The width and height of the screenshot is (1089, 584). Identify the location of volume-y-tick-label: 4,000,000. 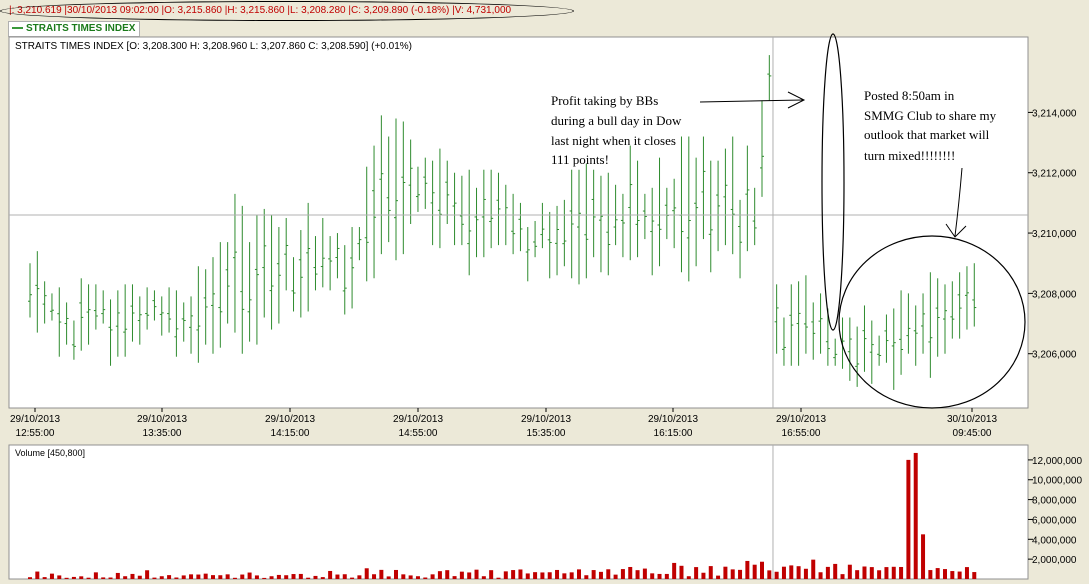
(1054, 540).